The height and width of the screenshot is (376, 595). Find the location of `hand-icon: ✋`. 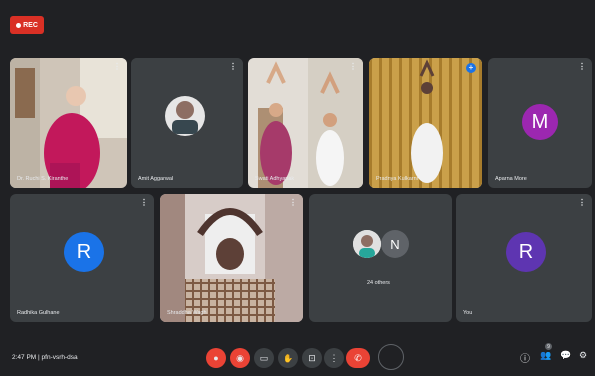

hand-icon: ✋ is located at coordinates (288, 358).